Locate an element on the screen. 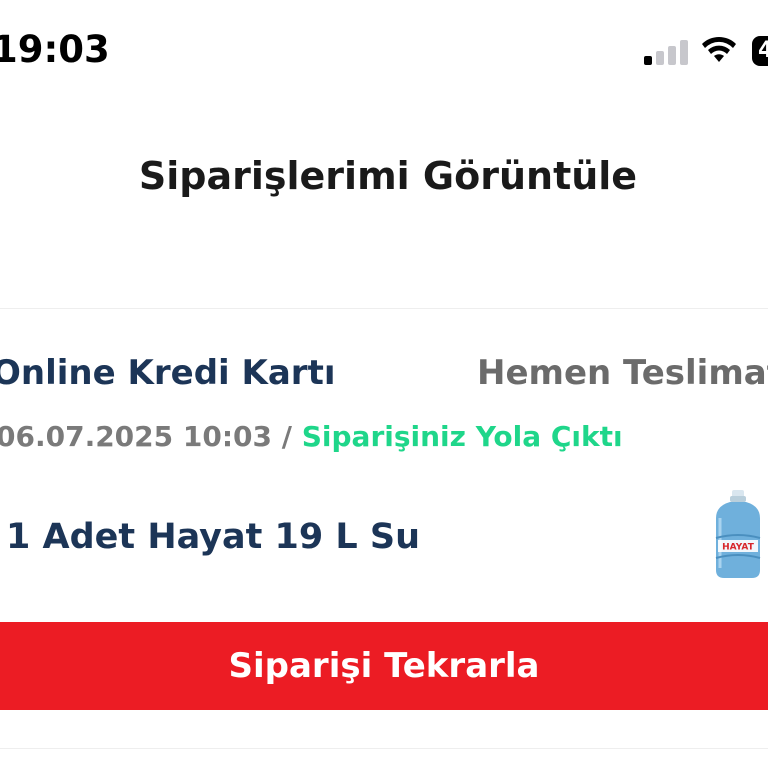  bottle-brand-label: HAYAT is located at coordinates (738, 548).